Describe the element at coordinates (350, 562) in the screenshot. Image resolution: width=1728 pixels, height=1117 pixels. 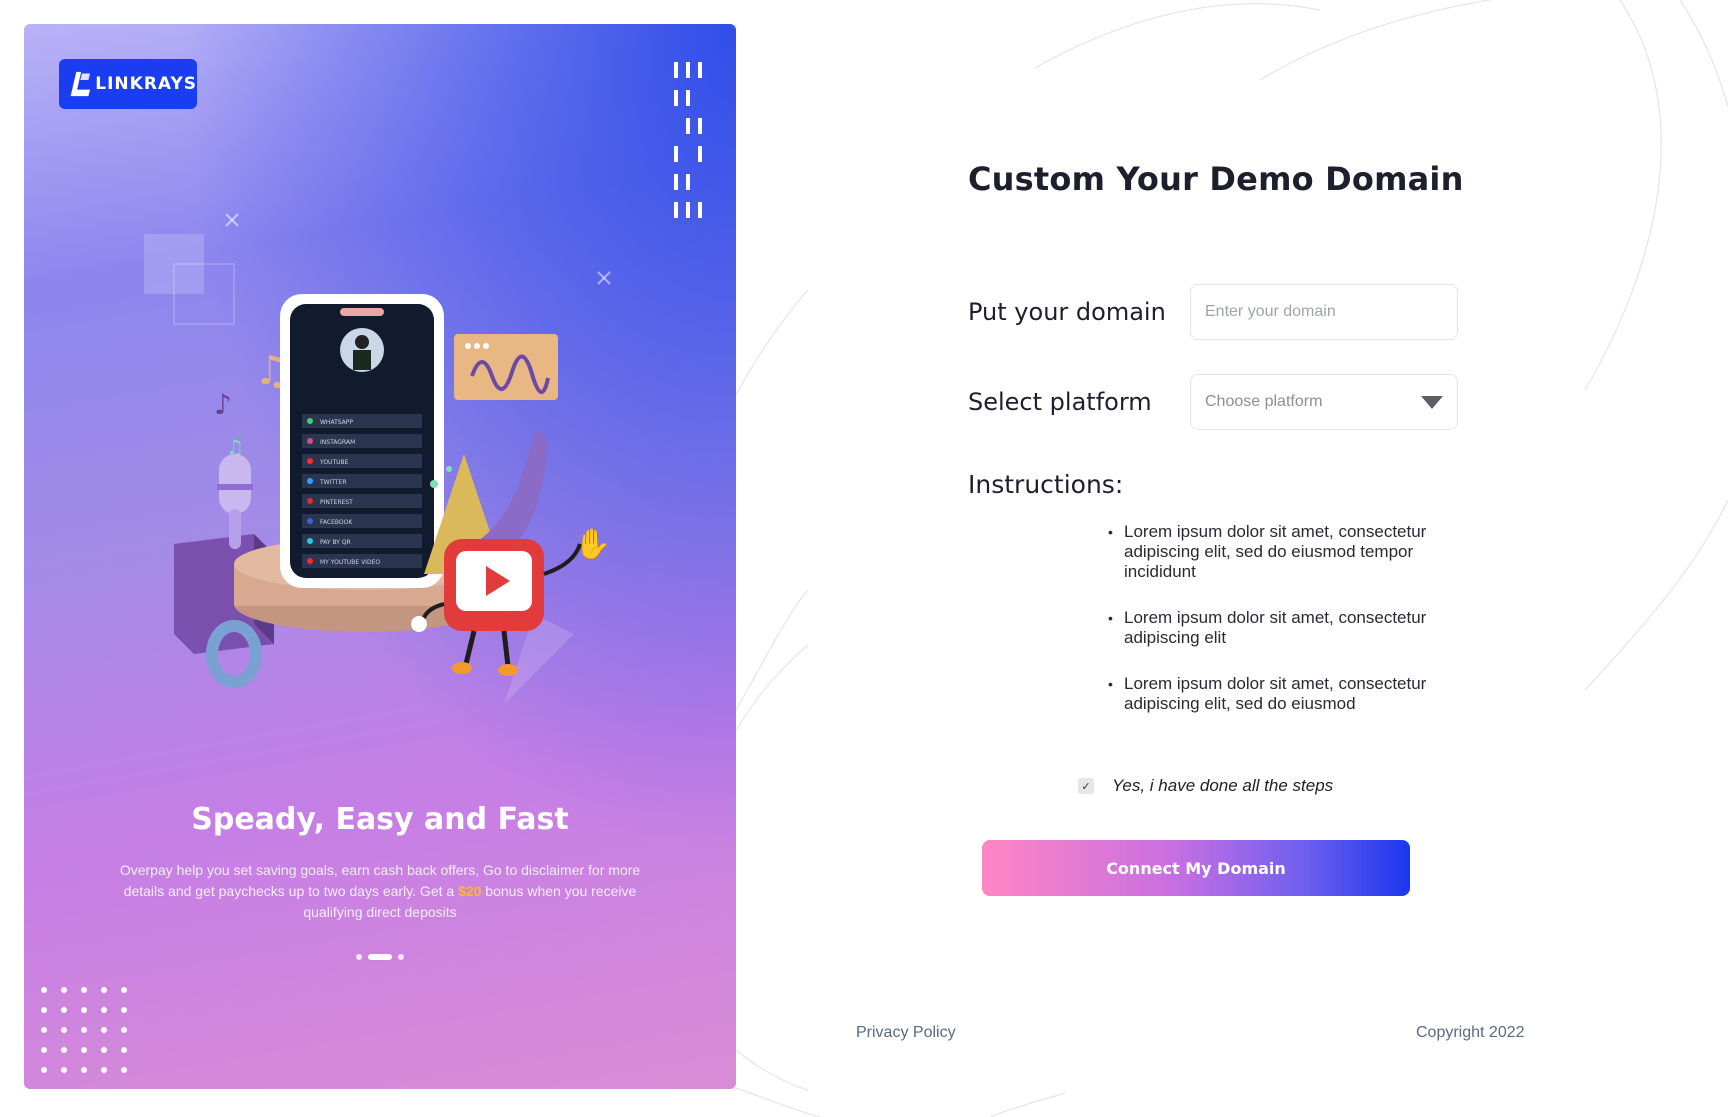
I see `phone-link-label: MY YOUTUBE VIDEO` at that location.